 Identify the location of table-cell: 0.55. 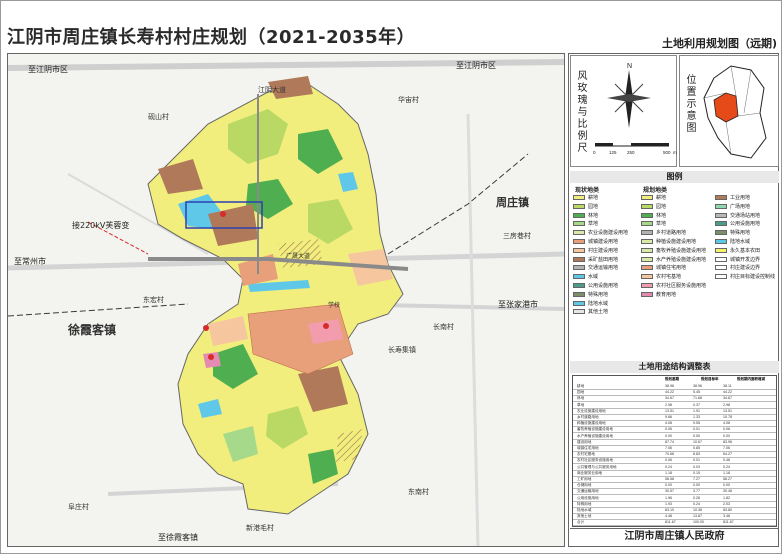
(696, 423).